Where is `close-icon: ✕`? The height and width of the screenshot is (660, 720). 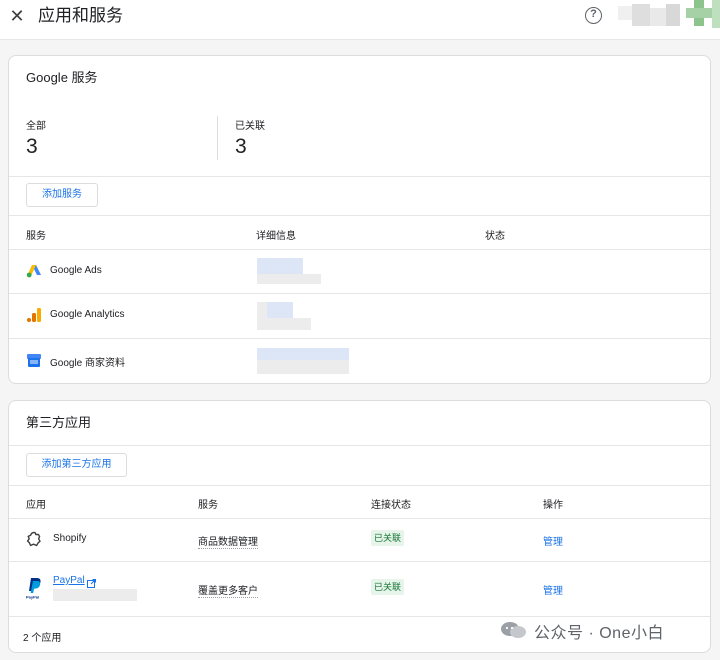 close-icon: ✕ is located at coordinates (17, 16).